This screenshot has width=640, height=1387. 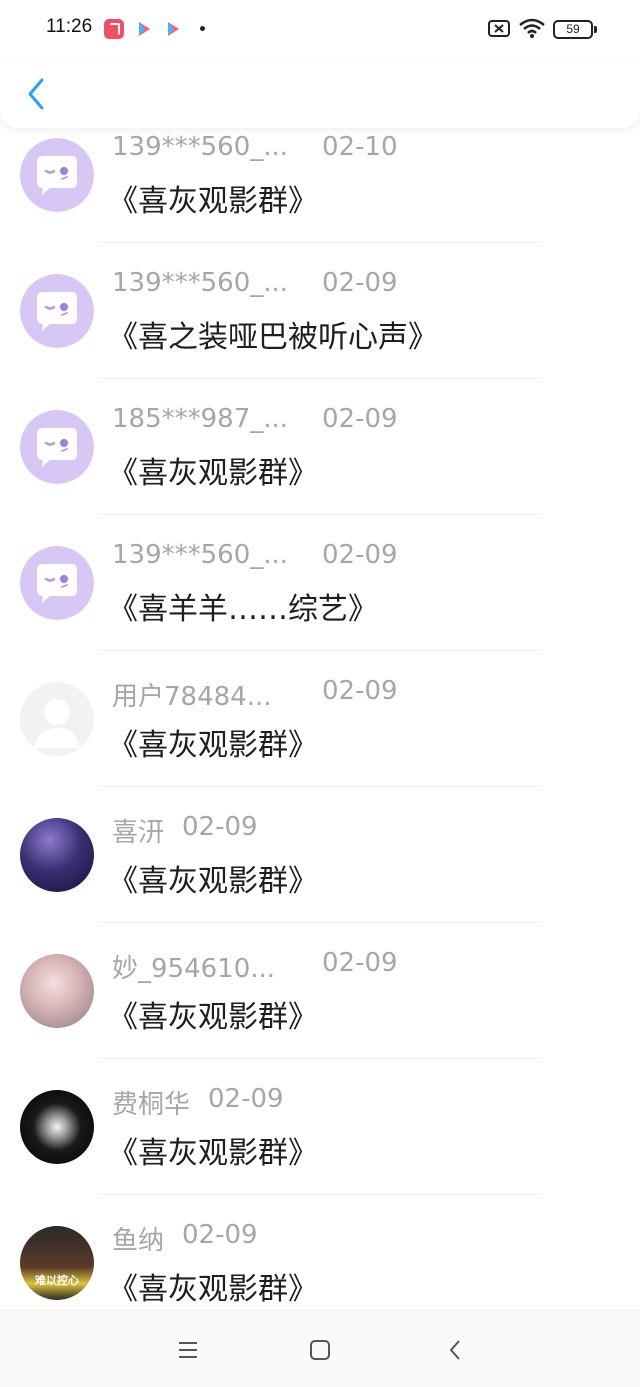 I want to click on message-title: 《喜之装哑巴被听心声》, so click(x=273, y=337).